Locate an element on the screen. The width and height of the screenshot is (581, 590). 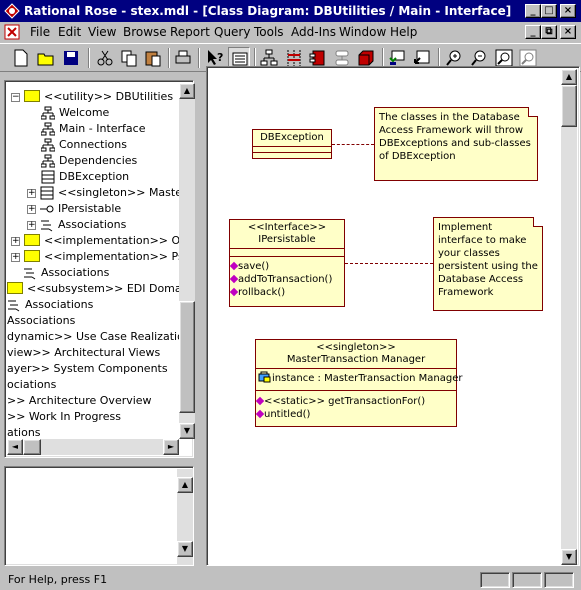
menu-help: Help is located at coordinates (403, 32).